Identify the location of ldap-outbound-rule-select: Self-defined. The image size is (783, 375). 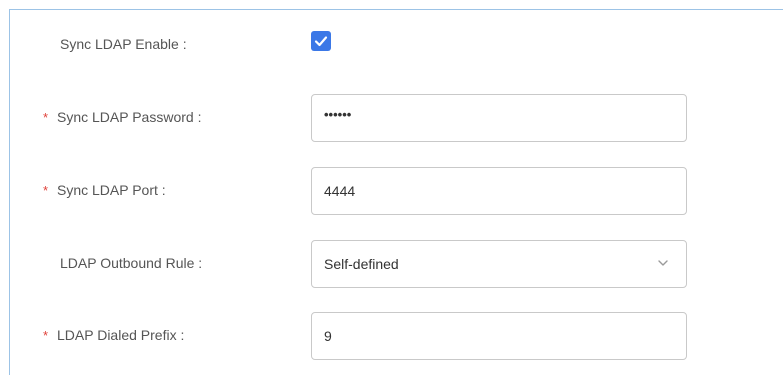
(499, 264).